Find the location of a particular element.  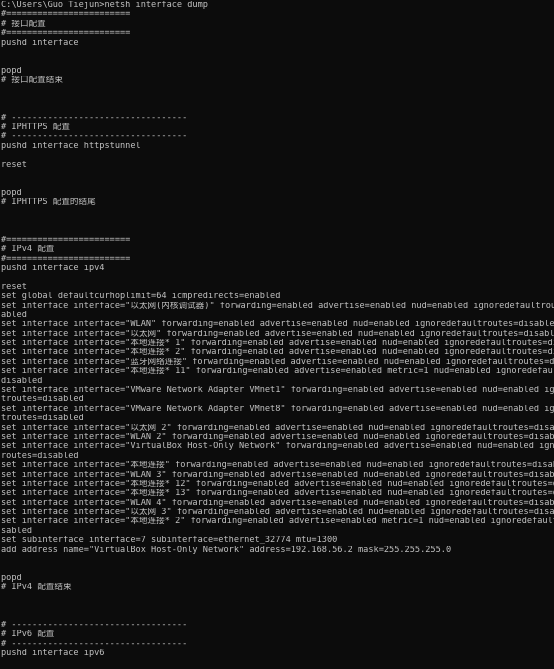

console-line: pushd interface ipv4 is located at coordinates (53, 268).